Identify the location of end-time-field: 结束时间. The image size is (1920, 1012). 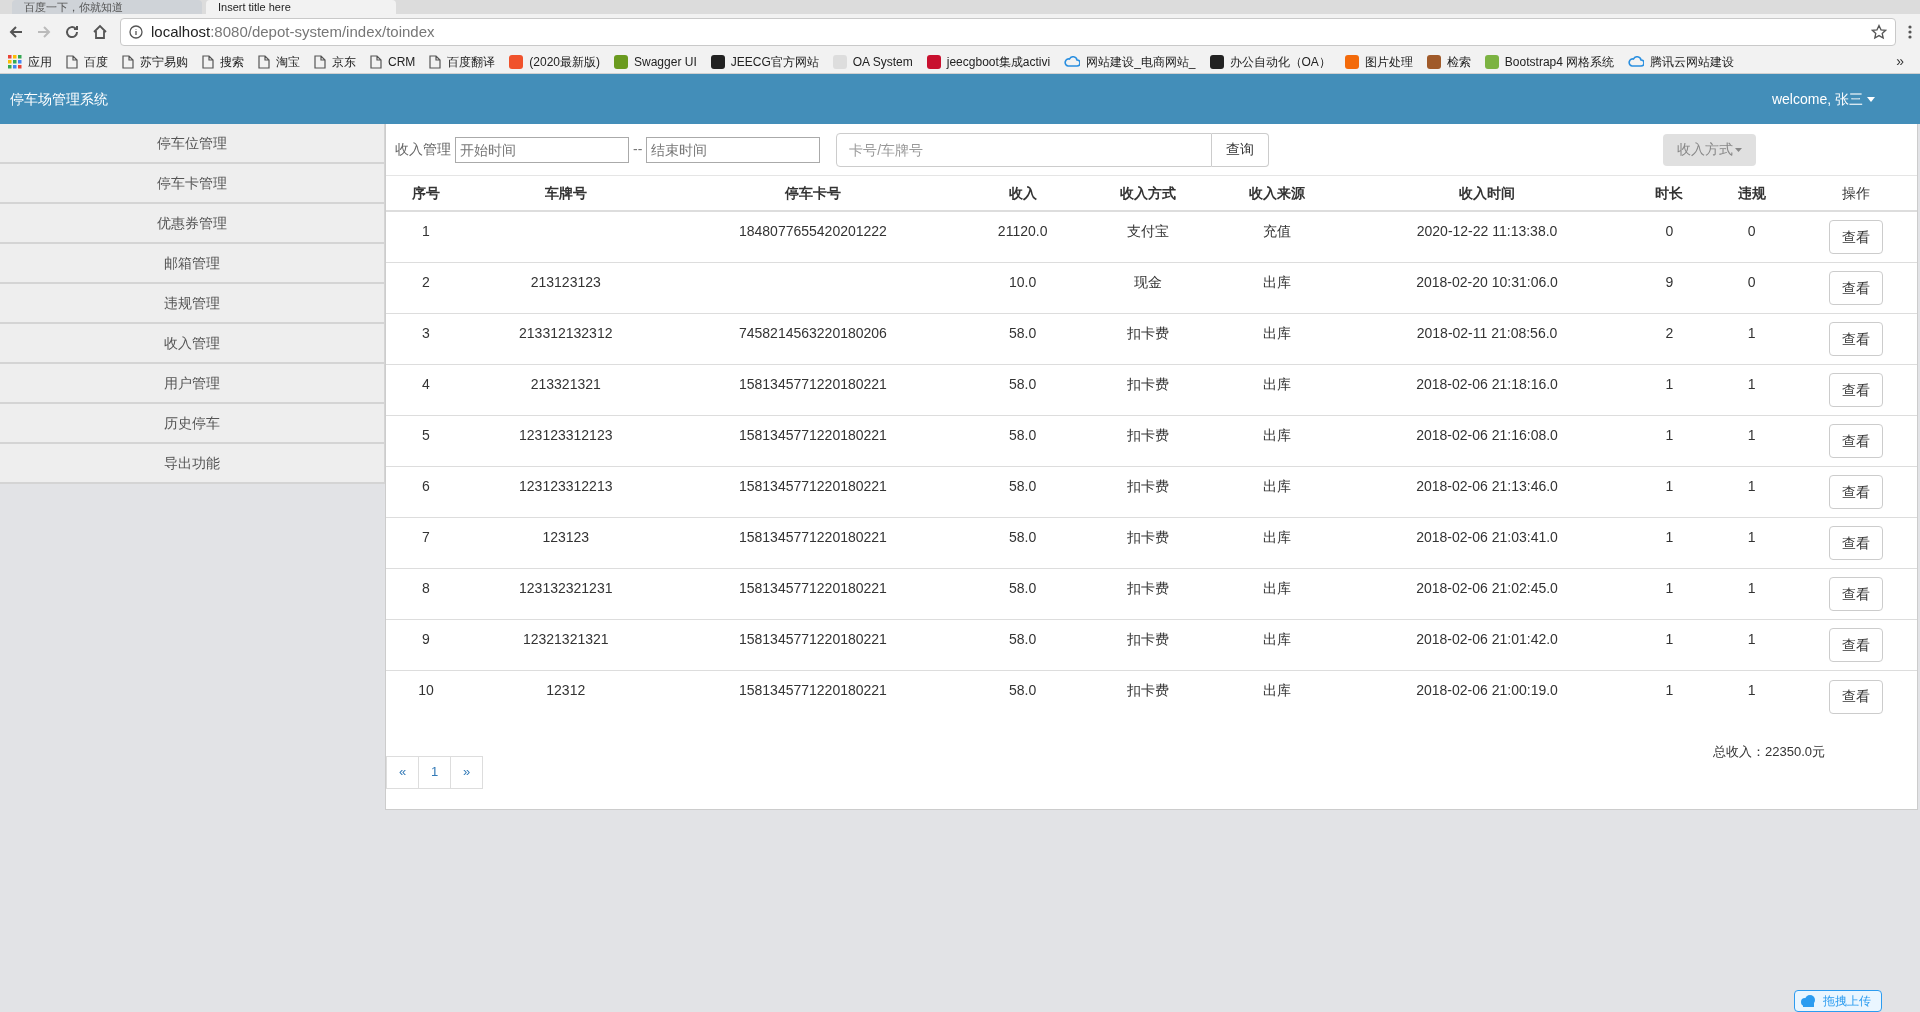
(733, 149).